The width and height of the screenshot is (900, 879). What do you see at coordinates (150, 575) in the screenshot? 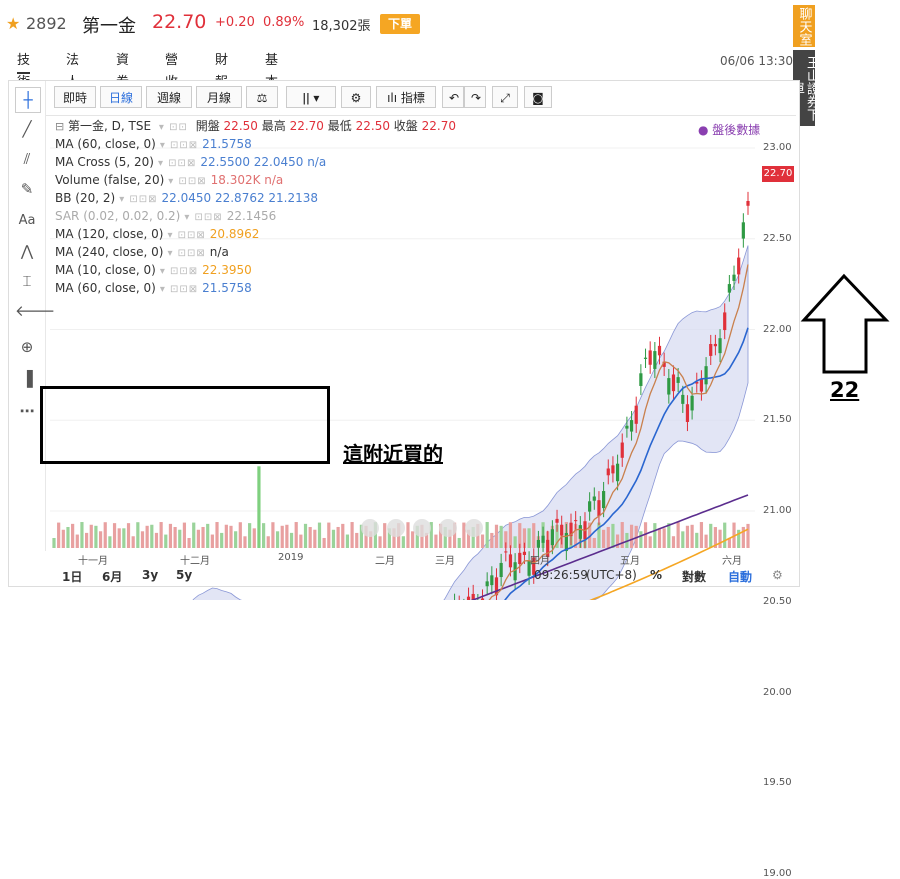
I see `range-3y-button: 3y` at bounding box center [150, 575].